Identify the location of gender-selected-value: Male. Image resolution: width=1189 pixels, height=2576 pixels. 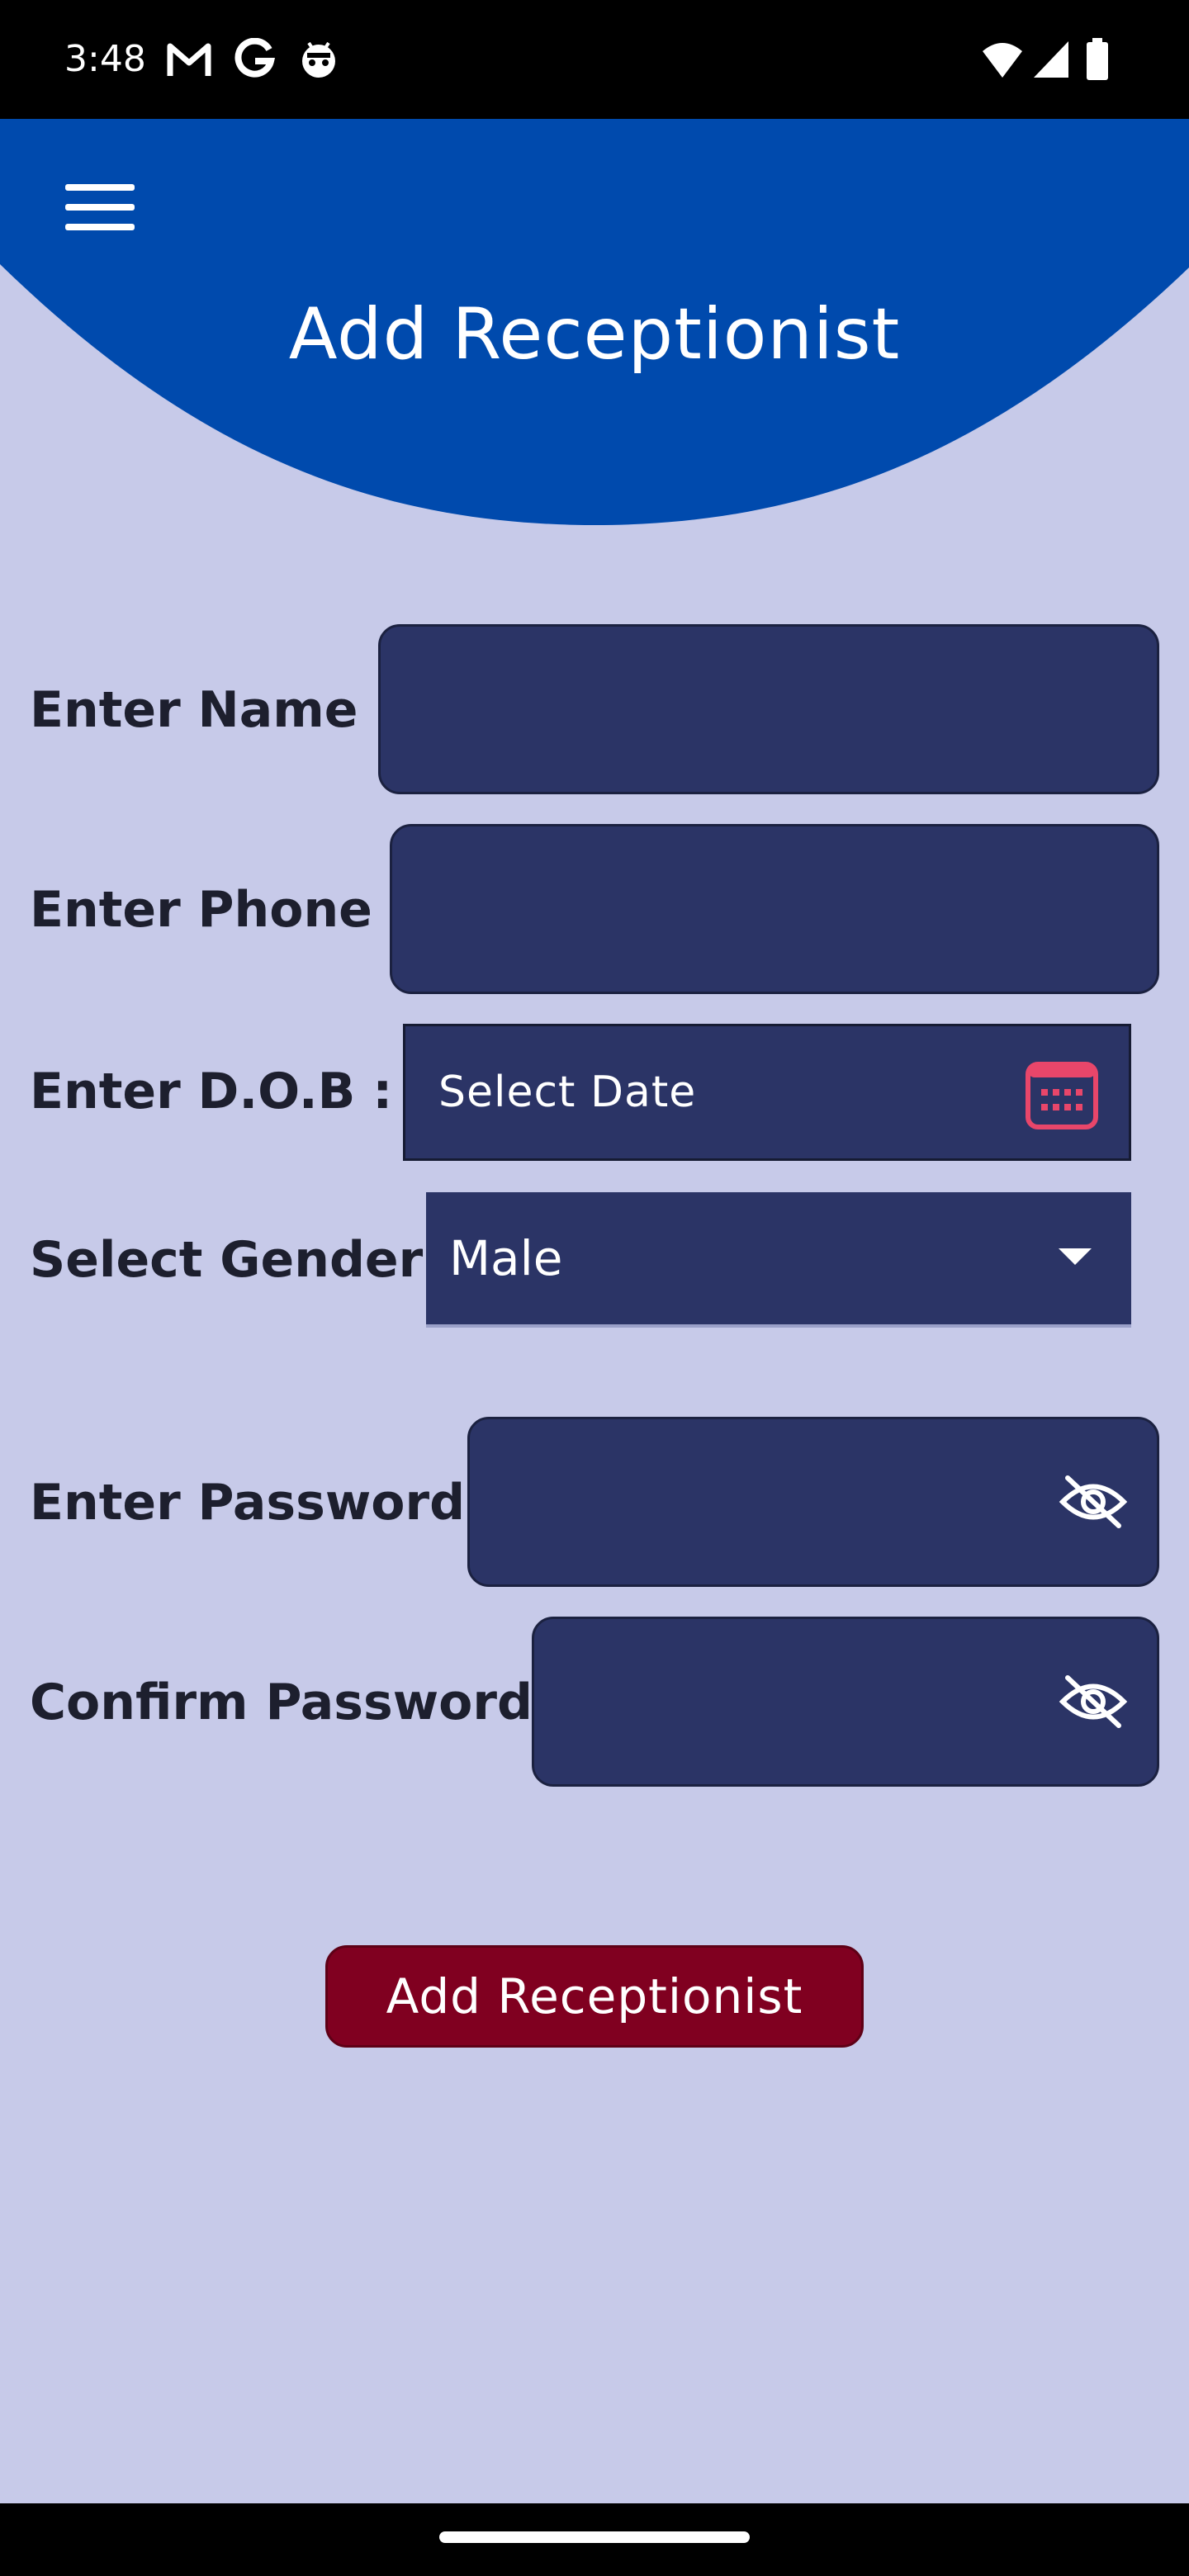
(506, 1258).